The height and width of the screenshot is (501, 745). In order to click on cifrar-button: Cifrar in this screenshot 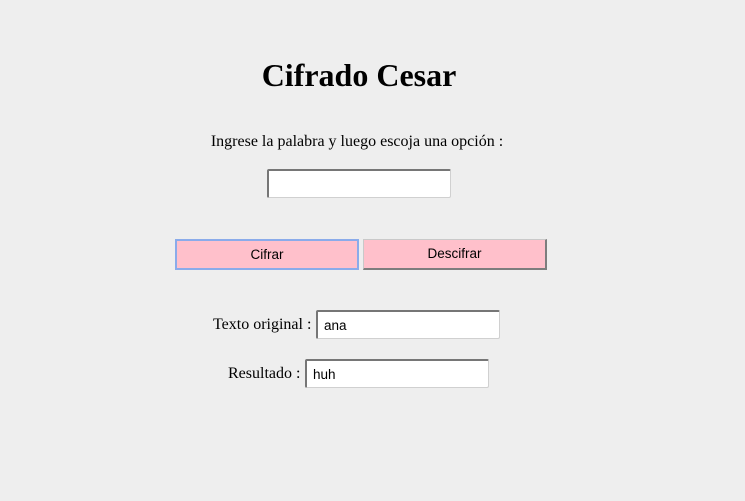, I will do `click(267, 254)`.